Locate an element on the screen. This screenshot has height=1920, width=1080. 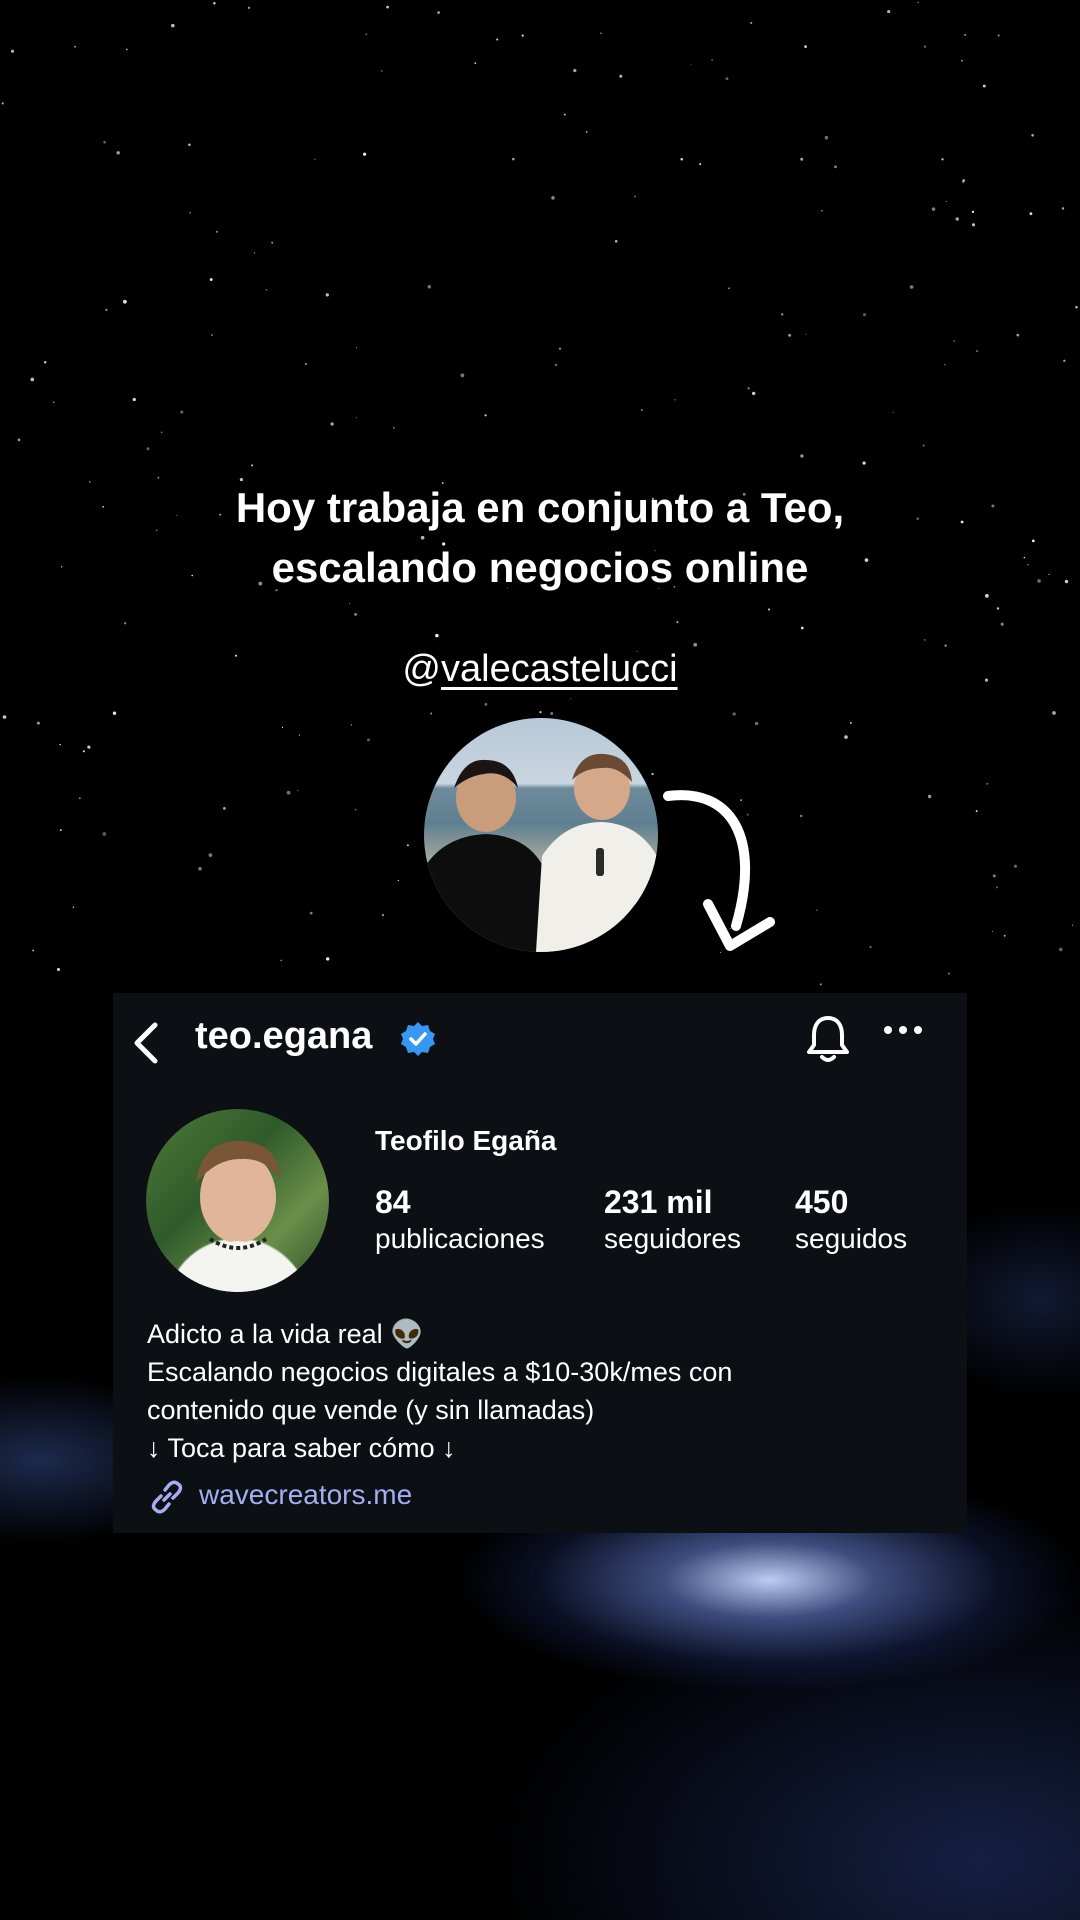
bell-icon is located at coordinates (828, 1038).